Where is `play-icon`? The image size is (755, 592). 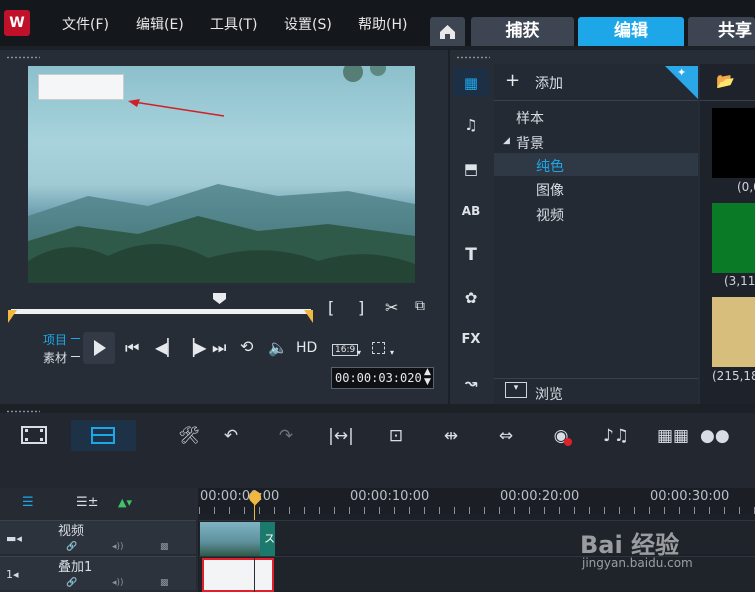
play-icon is located at coordinates (100, 348).